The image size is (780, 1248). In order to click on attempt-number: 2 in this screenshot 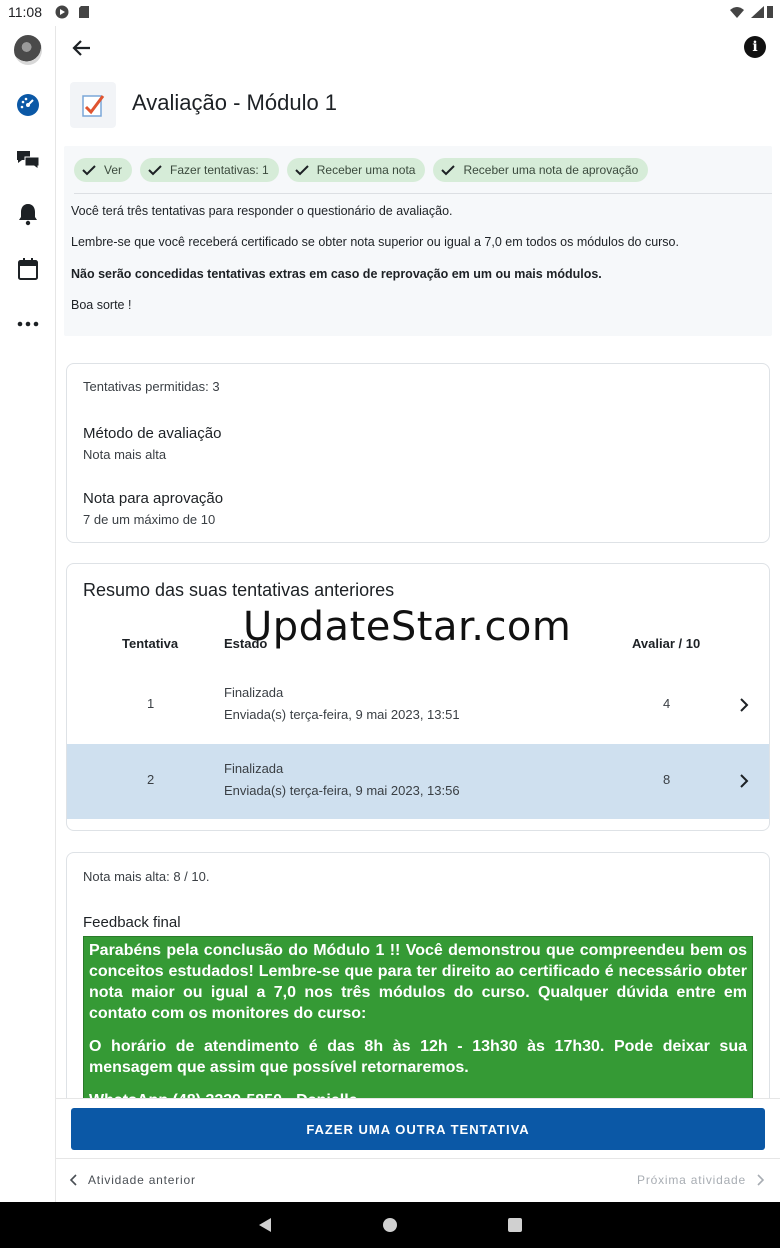, I will do `click(151, 779)`.